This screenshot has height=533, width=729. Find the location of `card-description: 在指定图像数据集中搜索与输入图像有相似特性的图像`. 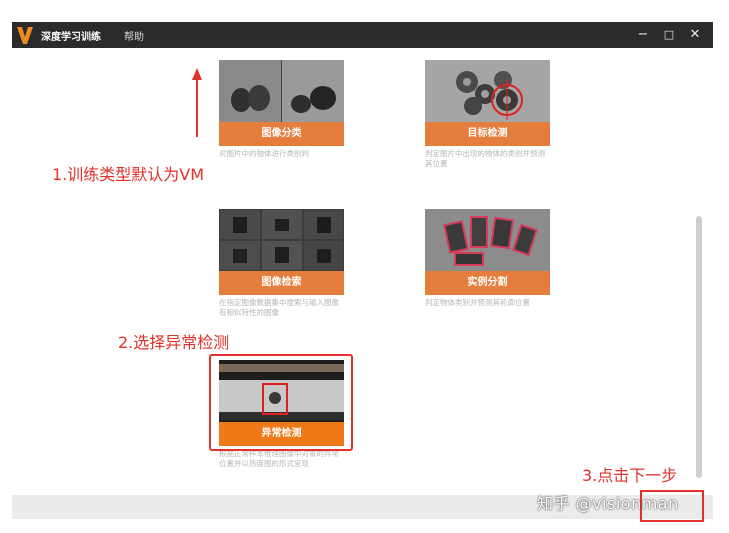

card-description: 在指定图像数据集中搜索与输入图像有相似特性的图像 is located at coordinates (279, 307).